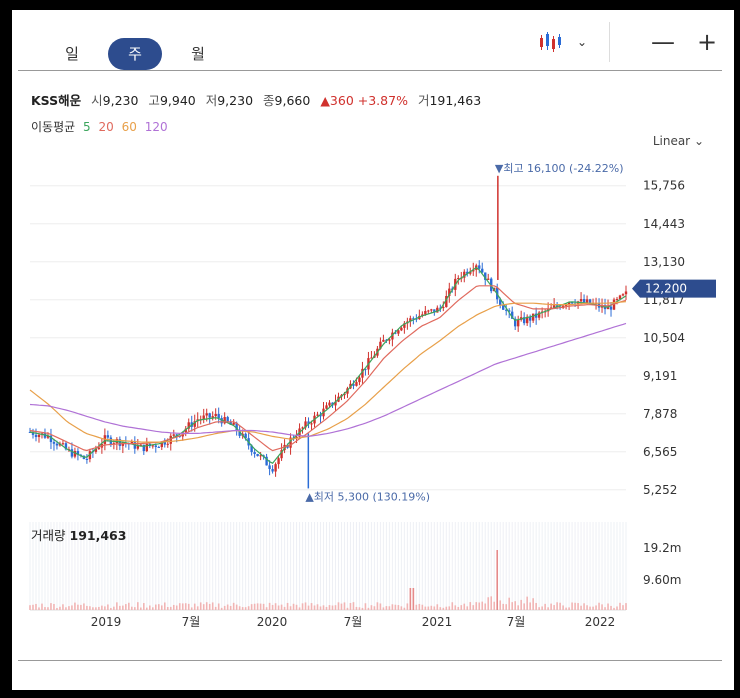 This screenshot has width=740, height=698. What do you see at coordinates (660, 490) in the screenshot?
I see `price-tick-label: 5,252` at bounding box center [660, 490].